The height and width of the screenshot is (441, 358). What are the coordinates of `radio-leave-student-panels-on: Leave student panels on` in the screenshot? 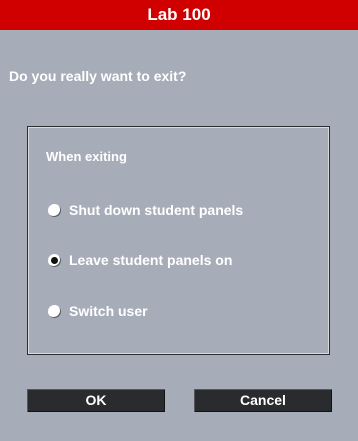 It's located at (140, 260).